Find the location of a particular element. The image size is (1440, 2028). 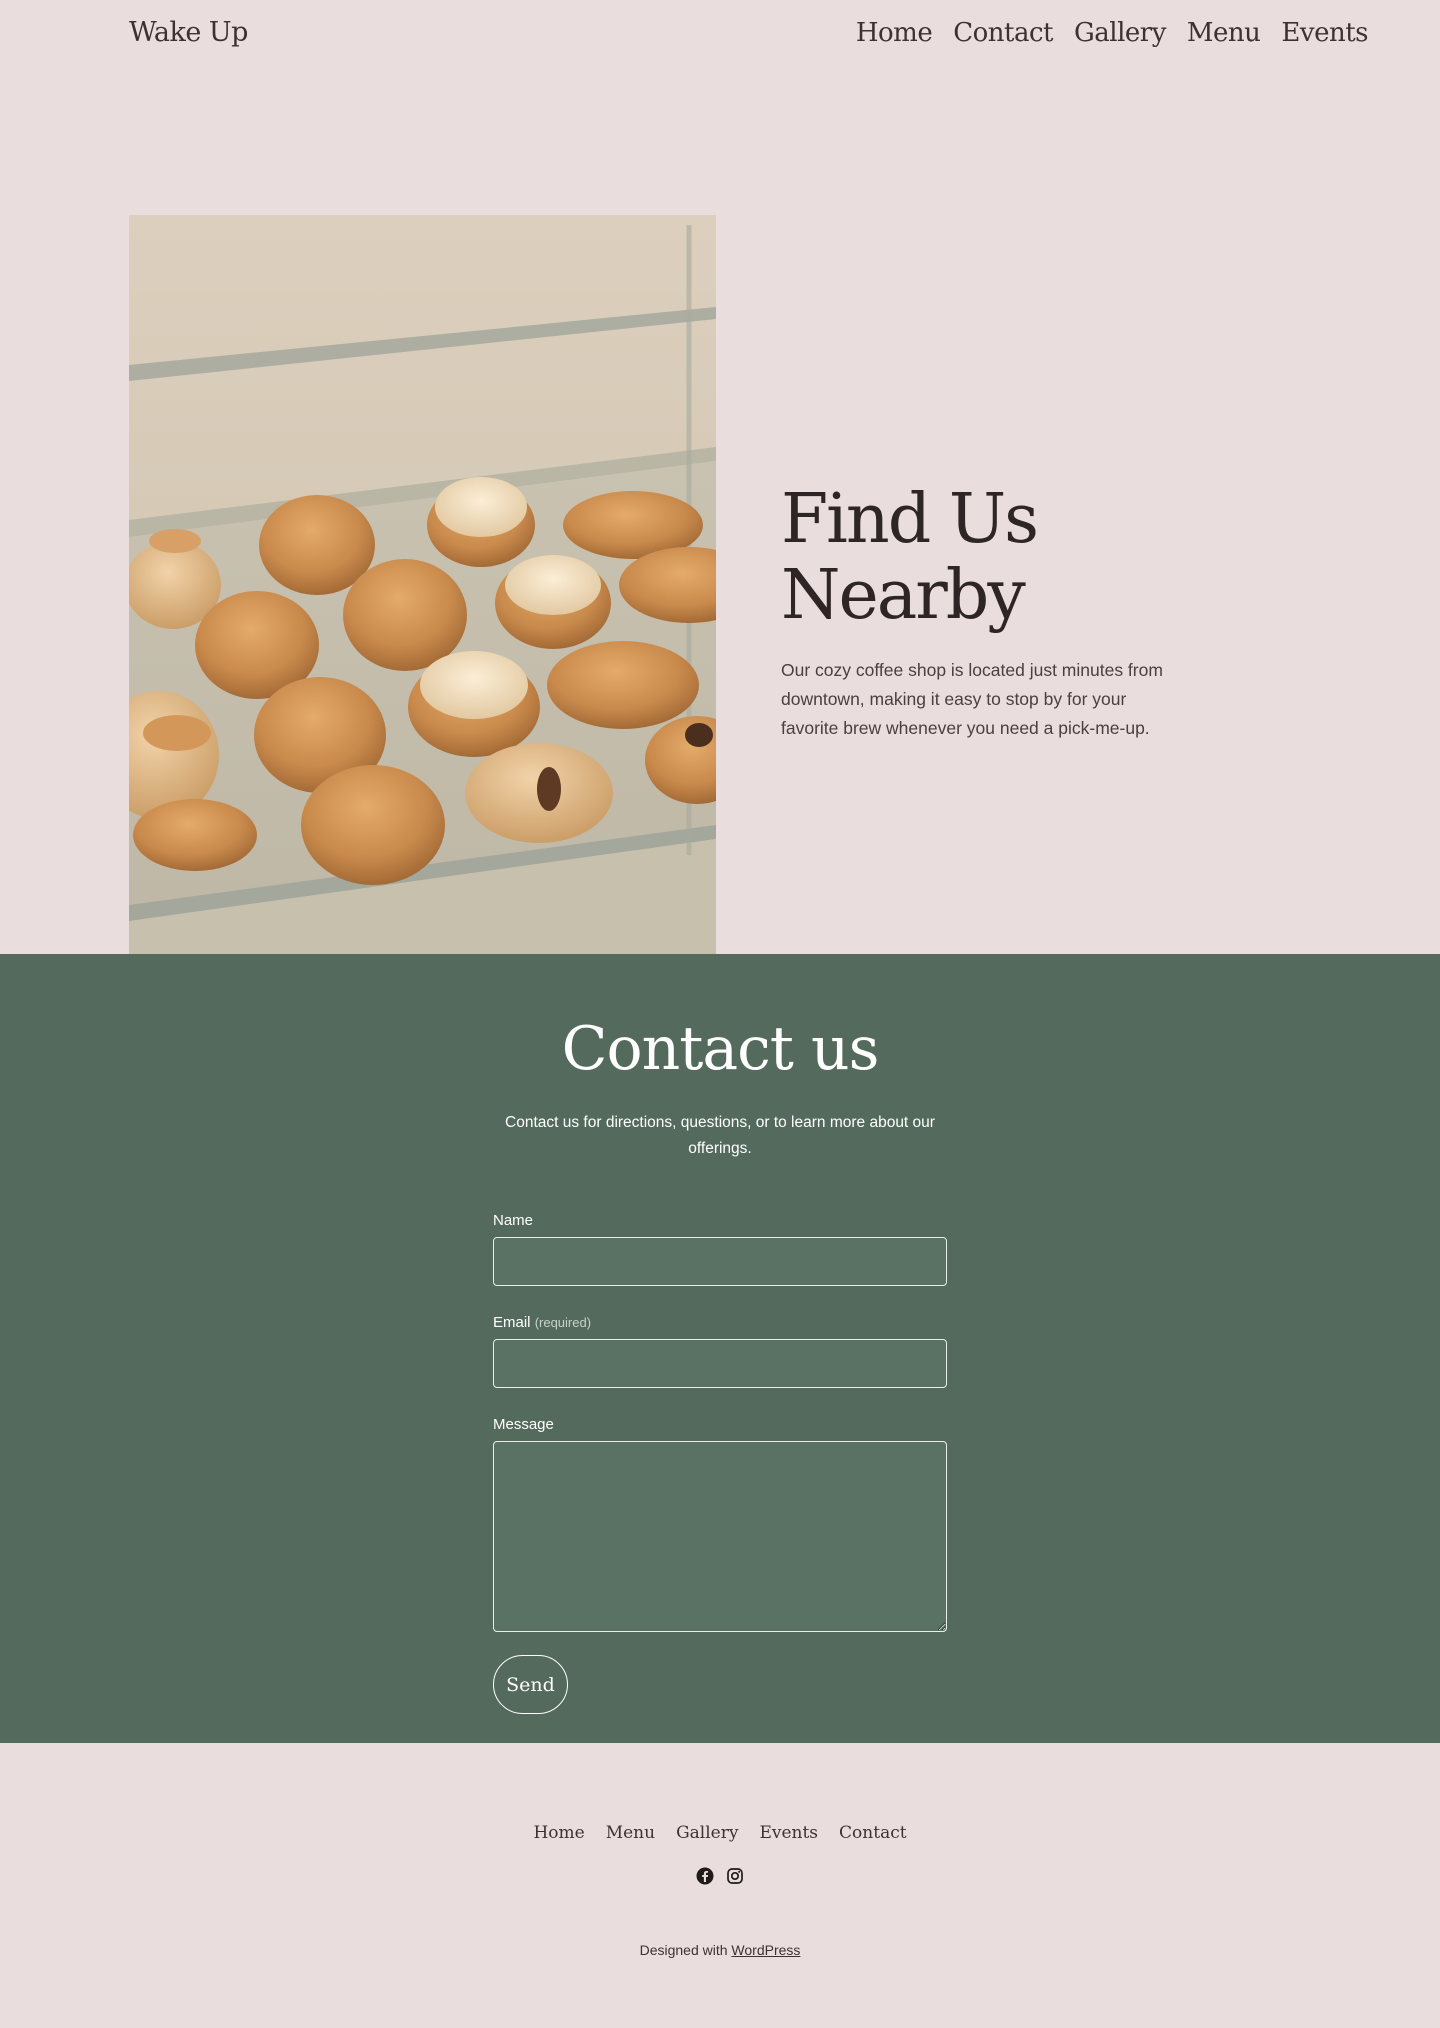

nav-link-menu: Menu is located at coordinates (1224, 33).